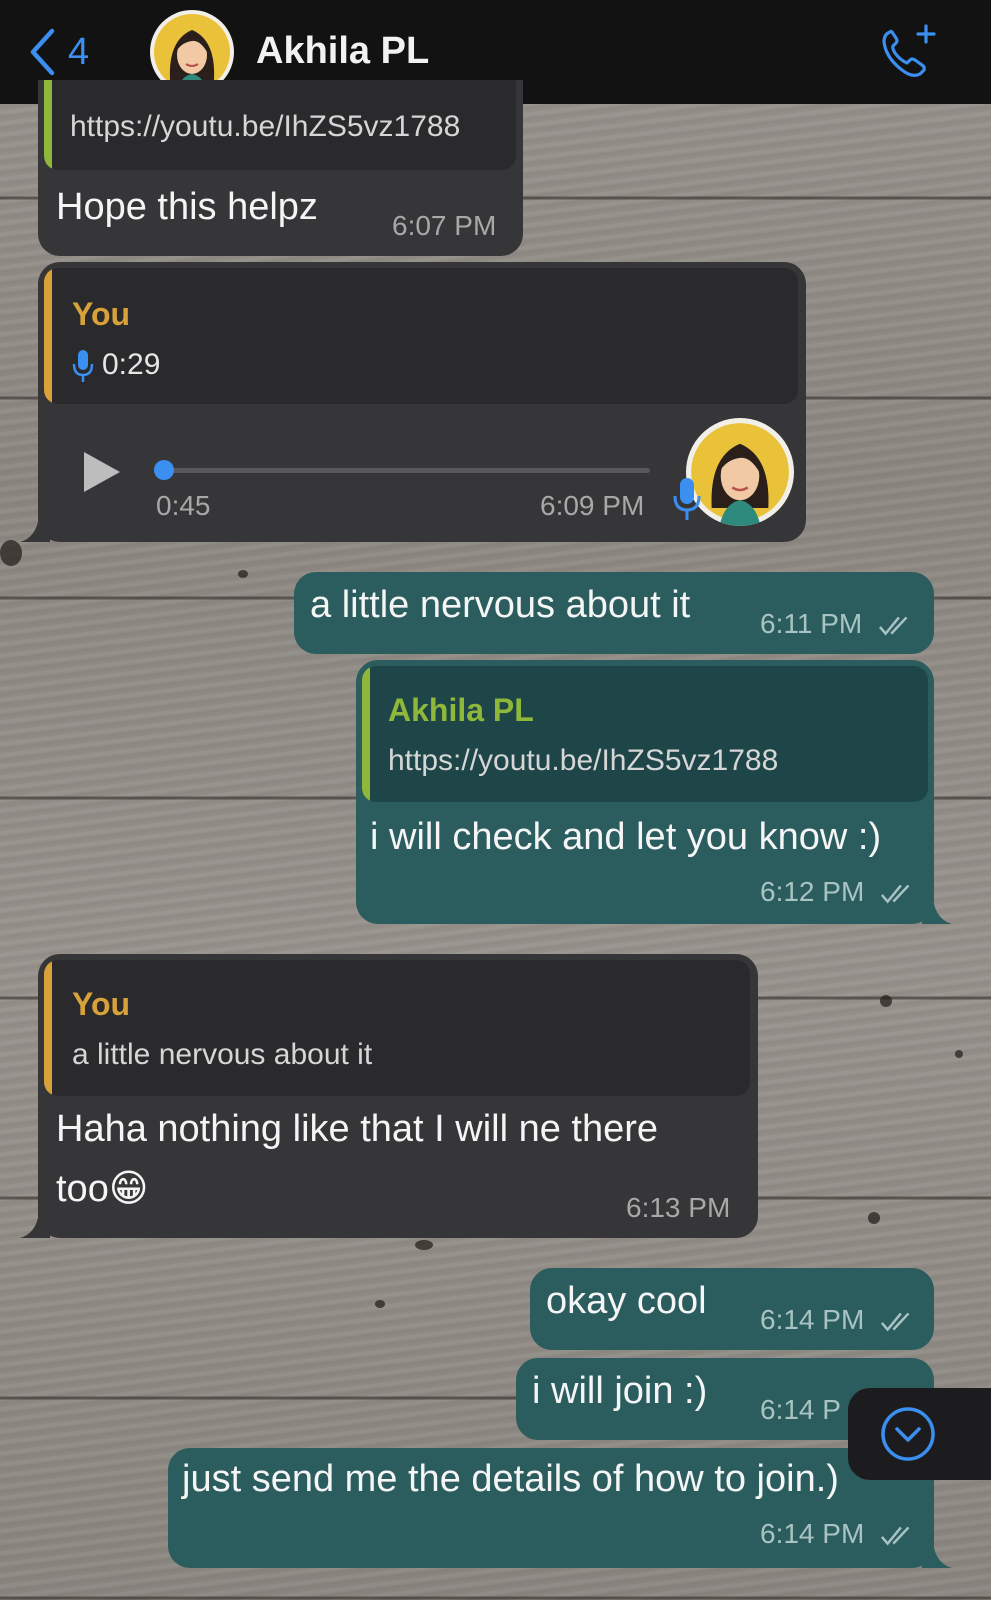 The height and width of the screenshot is (1600, 991). I want to click on sender-avatar, so click(740, 472).